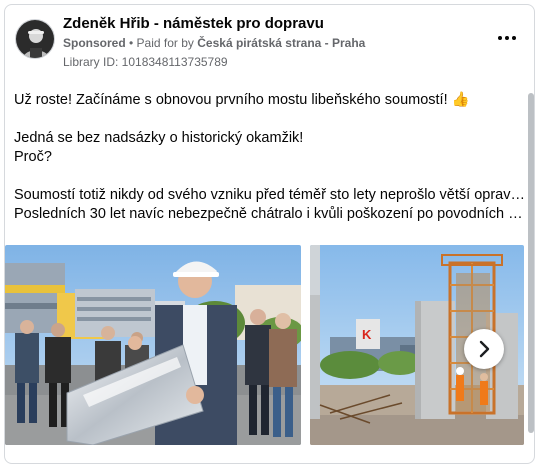  Describe the element at coordinates (531, 263) in the screenshot. I see `scrollbar-thumb` at that location.